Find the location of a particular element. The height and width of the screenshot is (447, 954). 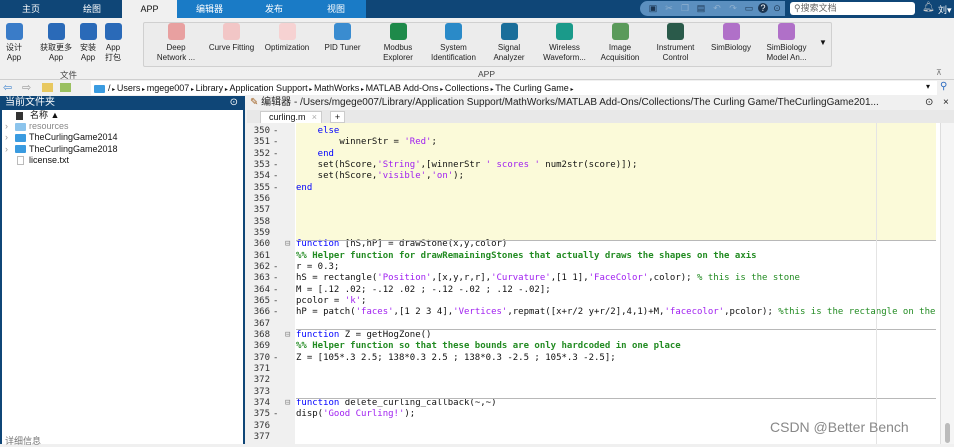

close-tab-icon: × is located at coordinates (314, 117).